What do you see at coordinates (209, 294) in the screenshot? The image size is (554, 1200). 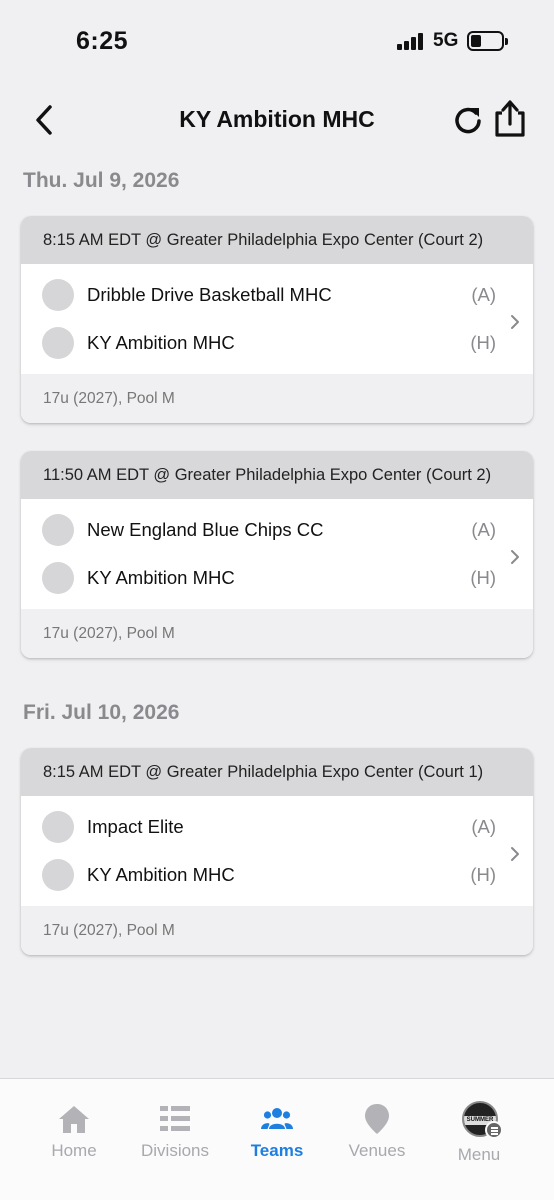 I see `team-name: Dribble Drive Basketball MHC` at bounding box center [209, 294].